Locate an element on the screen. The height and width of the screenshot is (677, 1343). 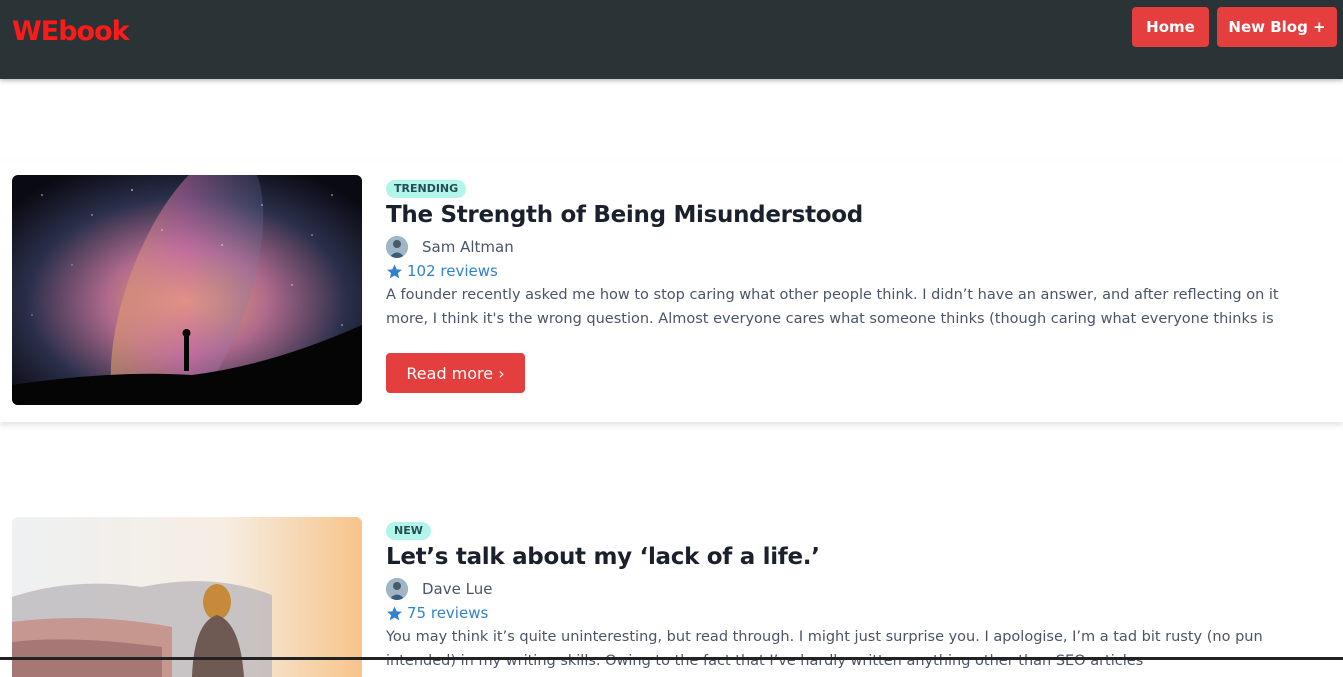
reviews-count: 75 reviews is located at coordinates (448, 613).